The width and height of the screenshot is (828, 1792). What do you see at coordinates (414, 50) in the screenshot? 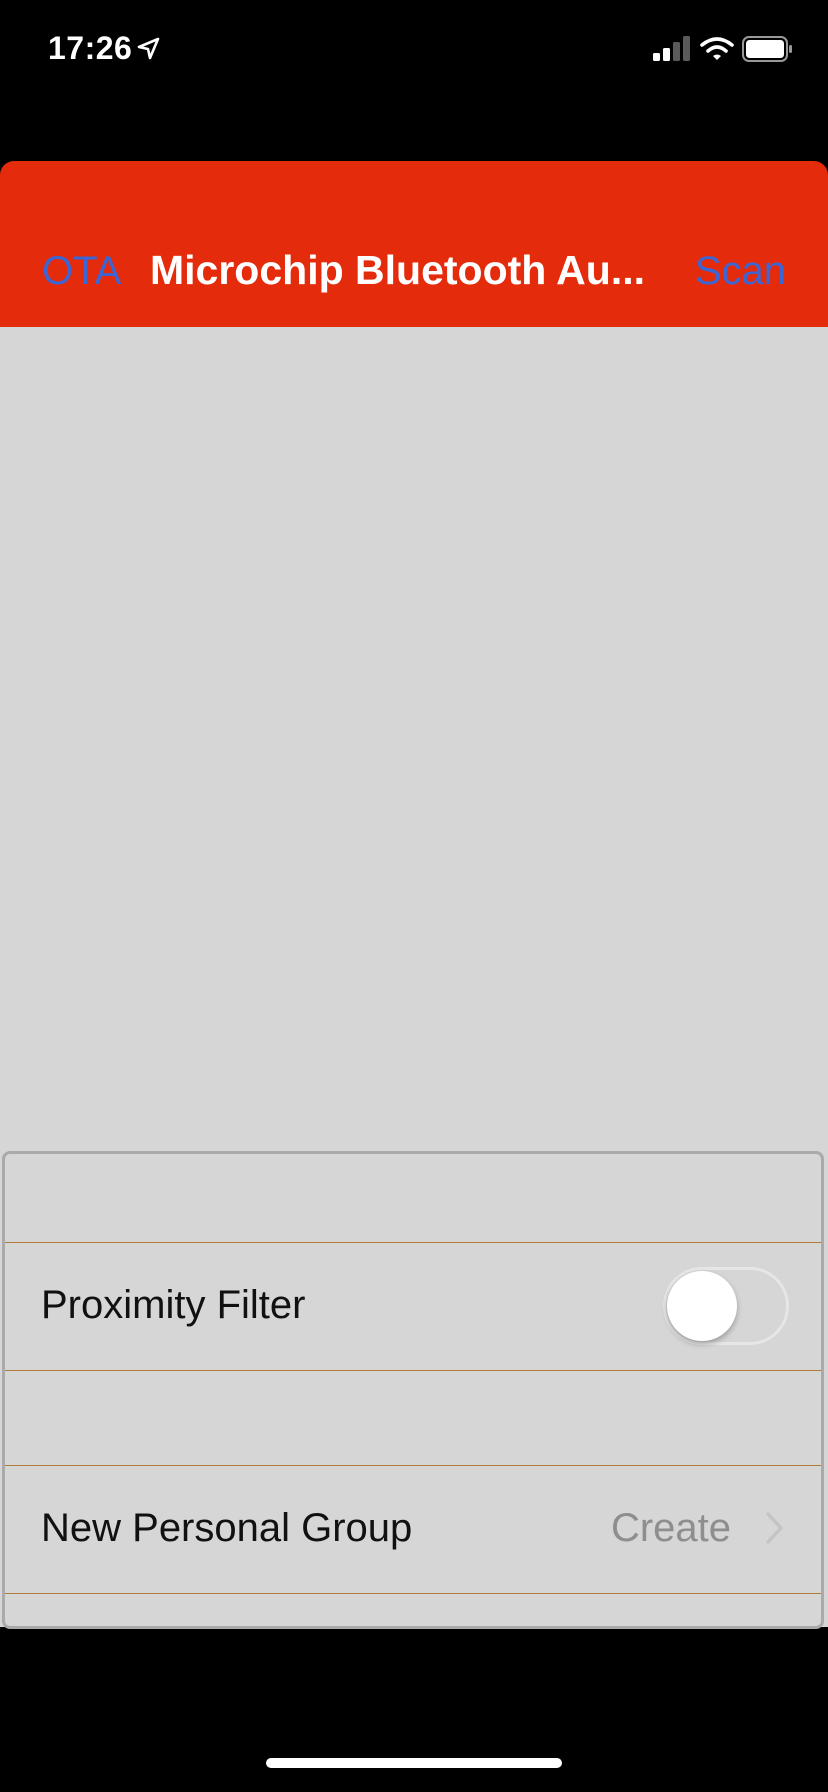
I see `status-bar: 17:26` at bounding box center [414, 50].